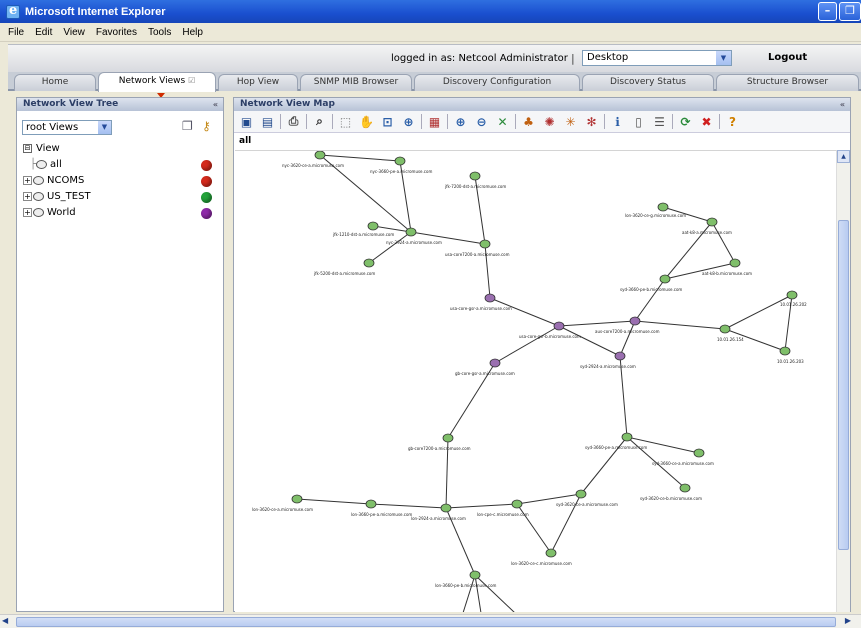  Describe the element at coordinates (157, 85) in the screenshot. I see `tab-network-views: Network Views ☑` at that location.